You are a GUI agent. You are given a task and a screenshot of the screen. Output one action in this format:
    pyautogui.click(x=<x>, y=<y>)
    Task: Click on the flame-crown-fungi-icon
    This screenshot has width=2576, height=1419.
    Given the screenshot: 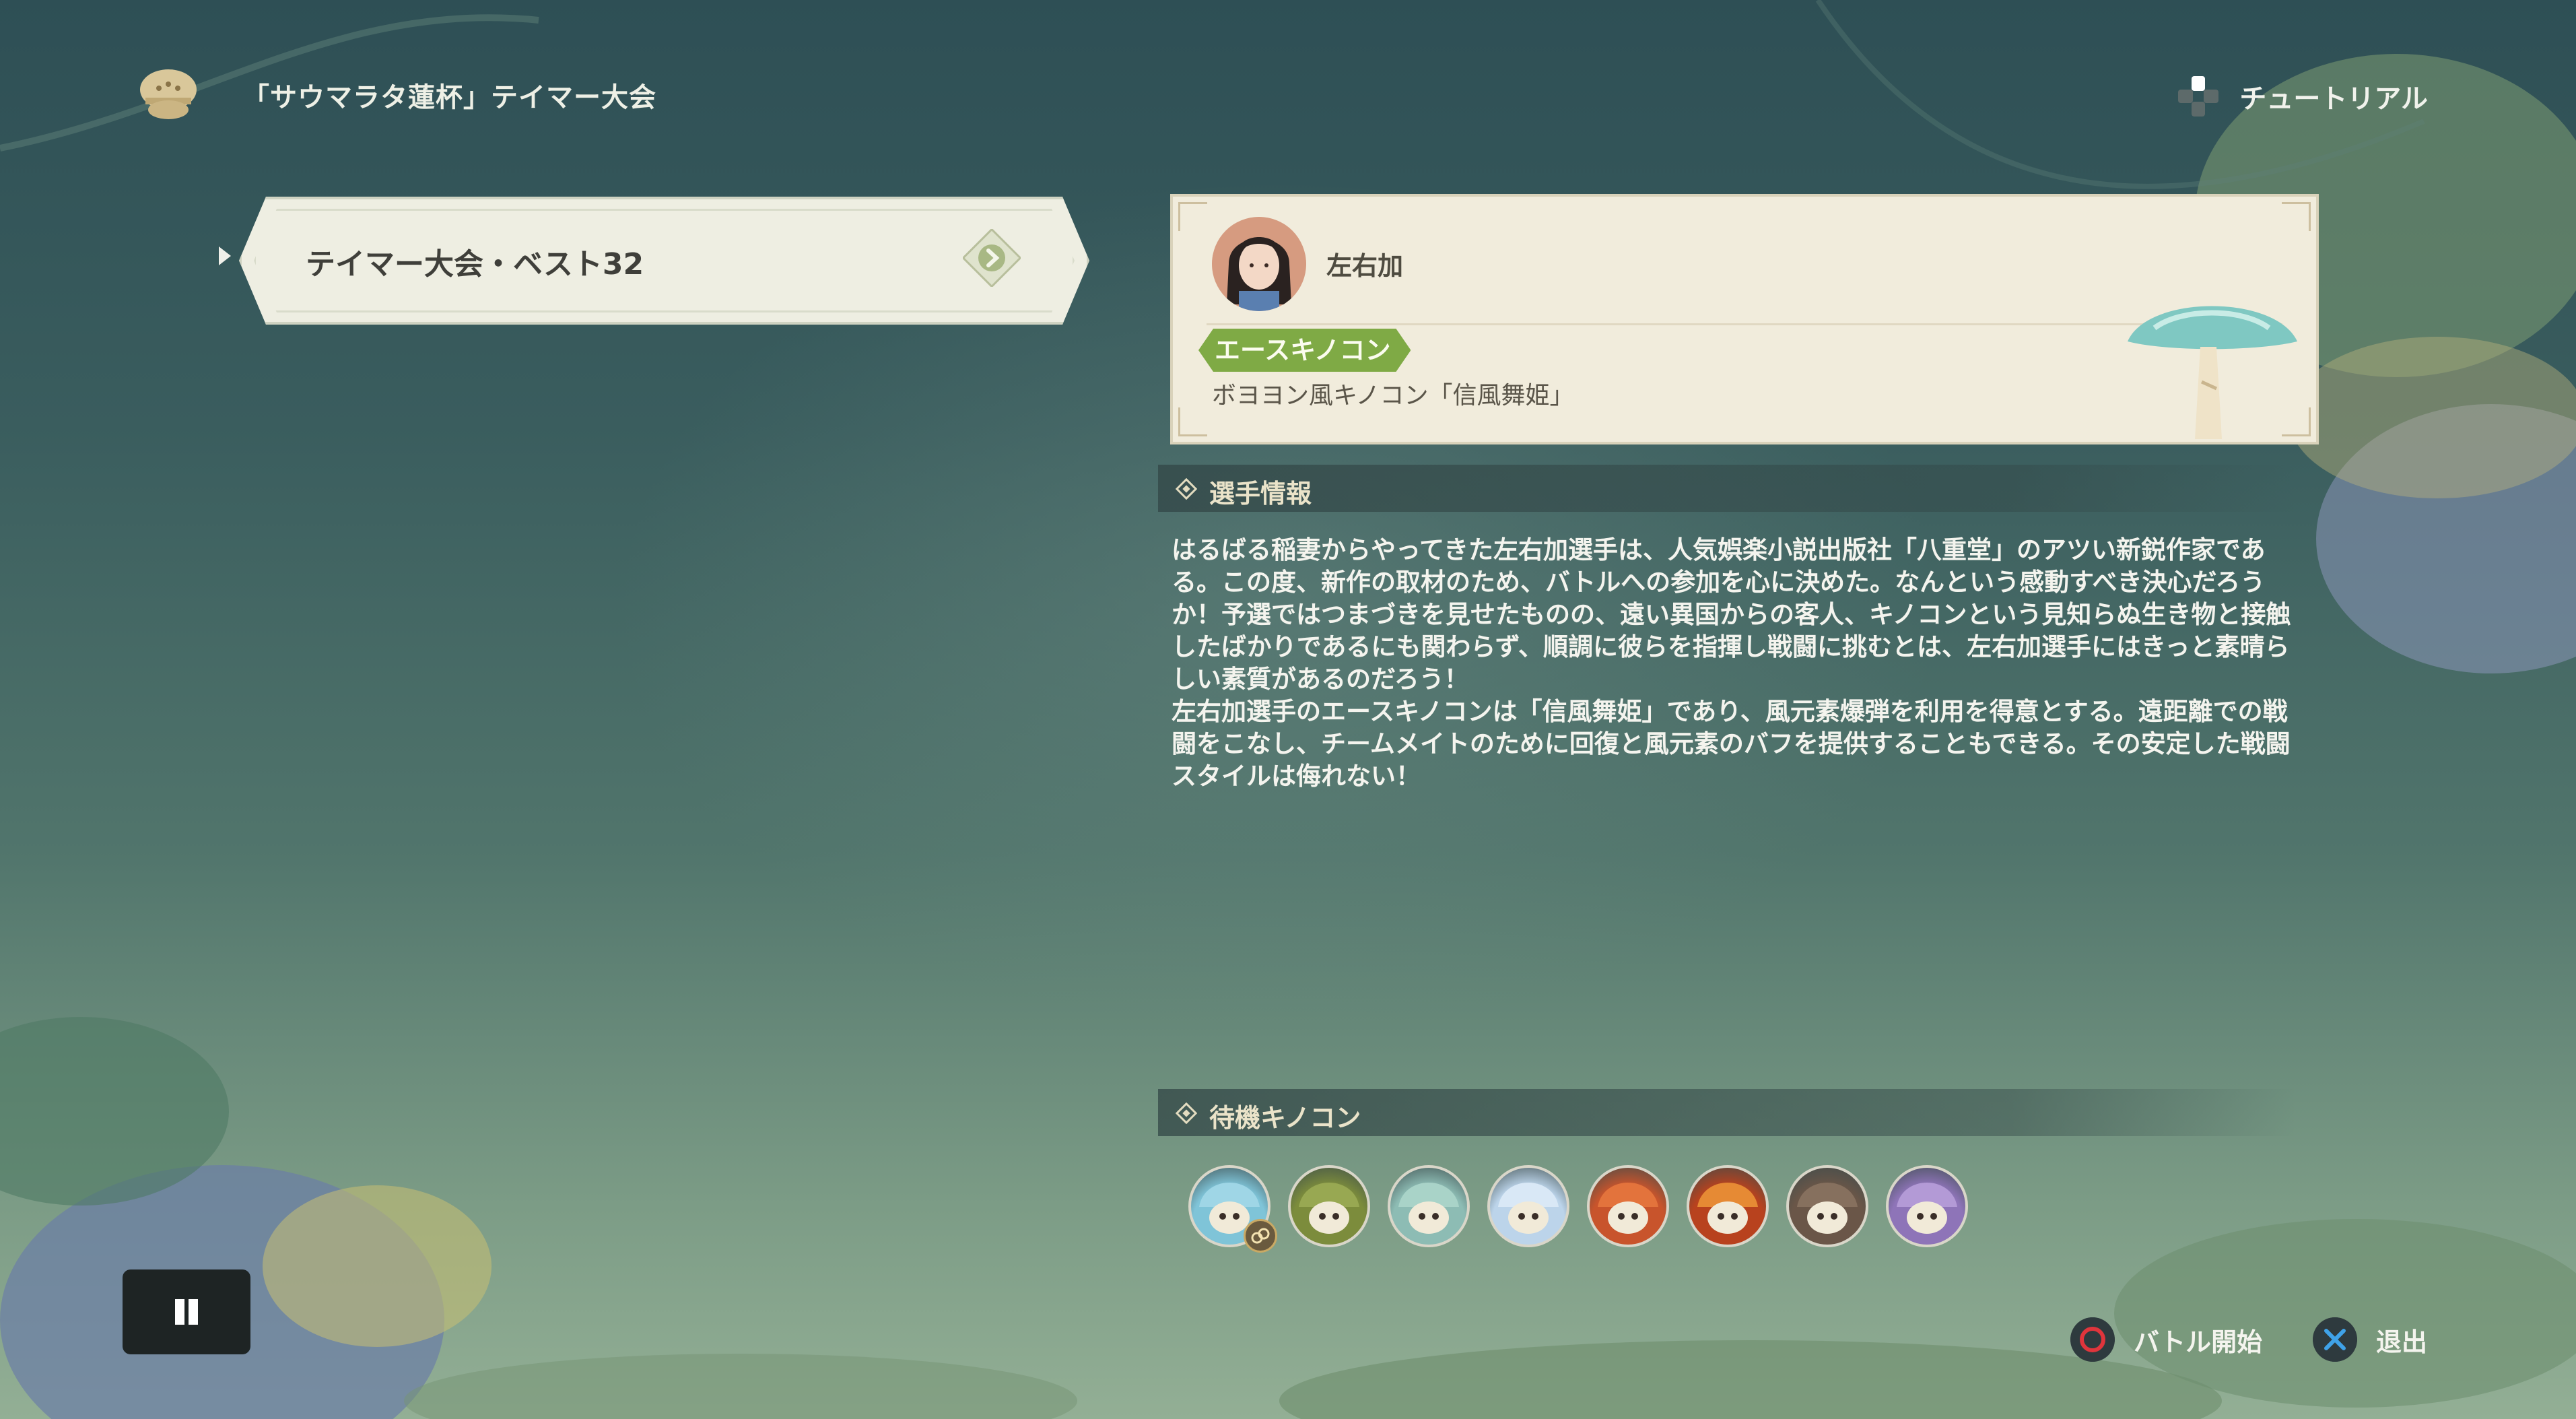 What is the action you would take?
    pyautogui.click(x=1728, y=1206)
    